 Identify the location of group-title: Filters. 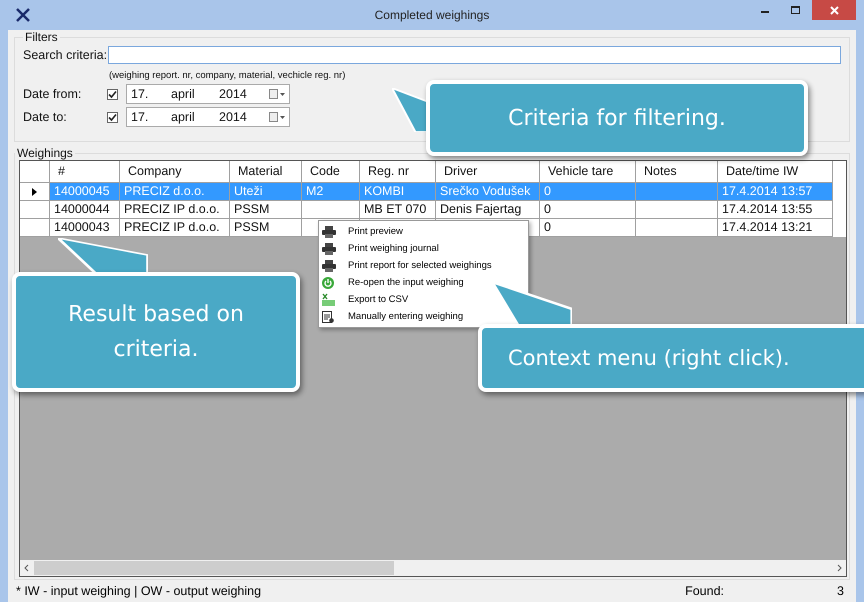
(41, 37).